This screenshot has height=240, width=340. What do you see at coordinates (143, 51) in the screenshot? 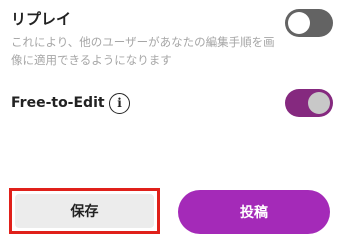
I see `replay-description: これにより、他のユーザーがあなたの編集手順を画像に適用できるようになります` at bounding box center [143, 51].